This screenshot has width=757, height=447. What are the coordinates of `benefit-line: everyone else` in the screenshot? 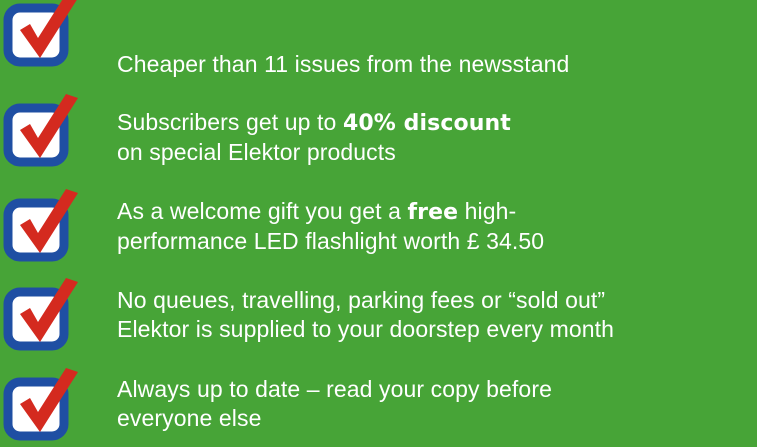 It's located at (189, 418).